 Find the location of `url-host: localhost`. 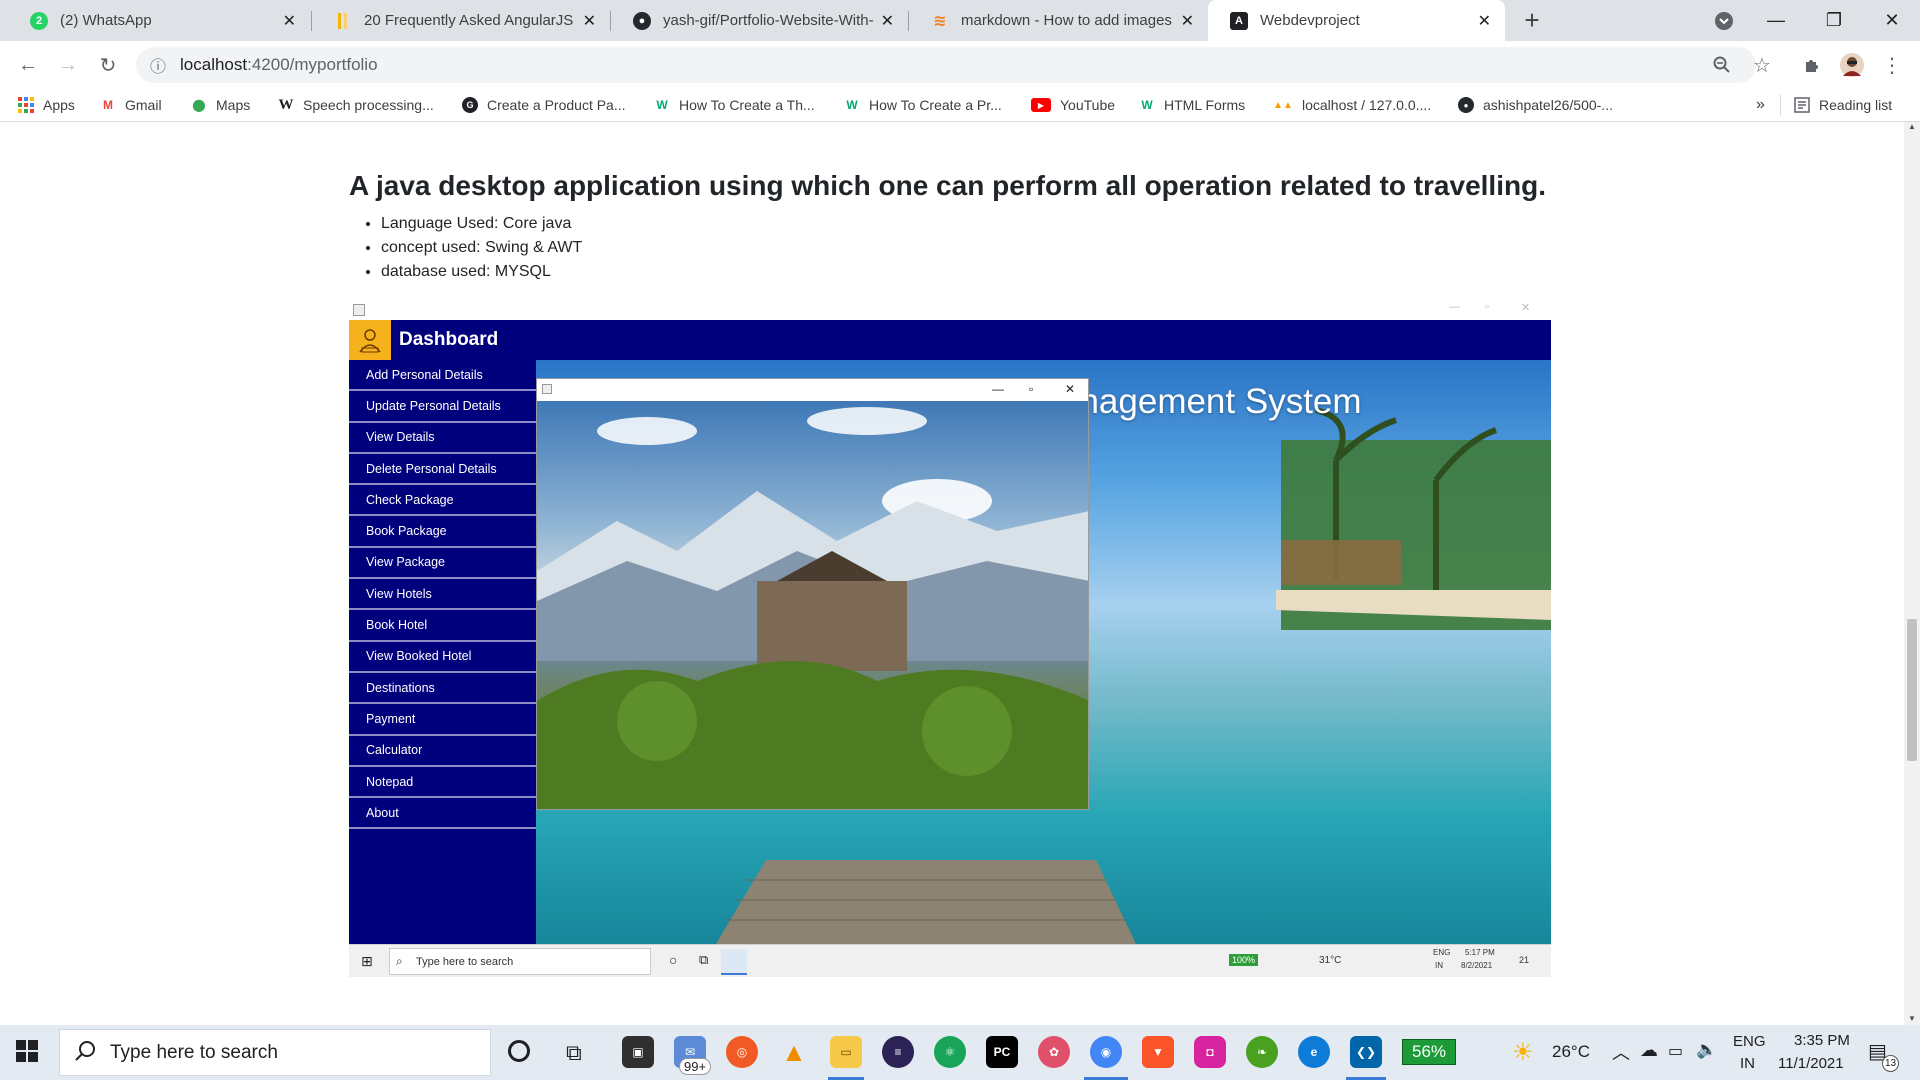

url-host: localhost is located at coordinates (214, 64).